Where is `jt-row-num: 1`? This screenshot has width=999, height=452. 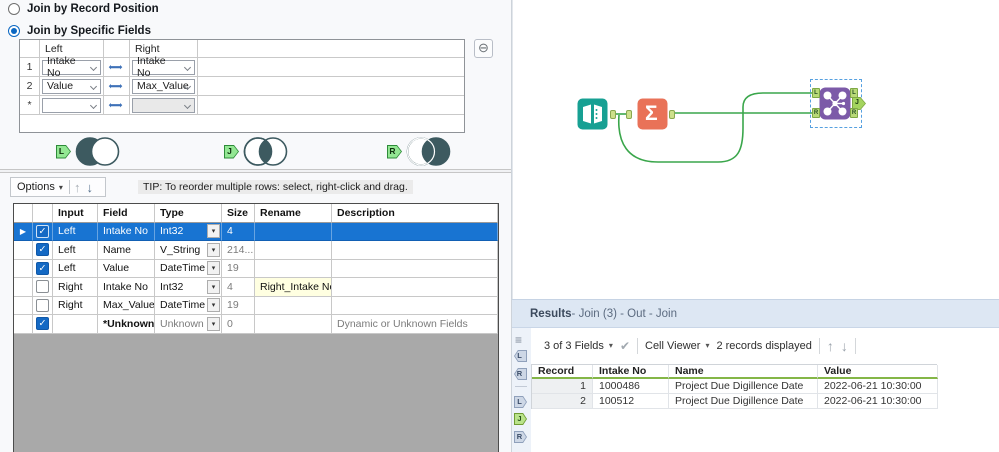
jt-row-num: 1 is located at coordinates (30, 67).